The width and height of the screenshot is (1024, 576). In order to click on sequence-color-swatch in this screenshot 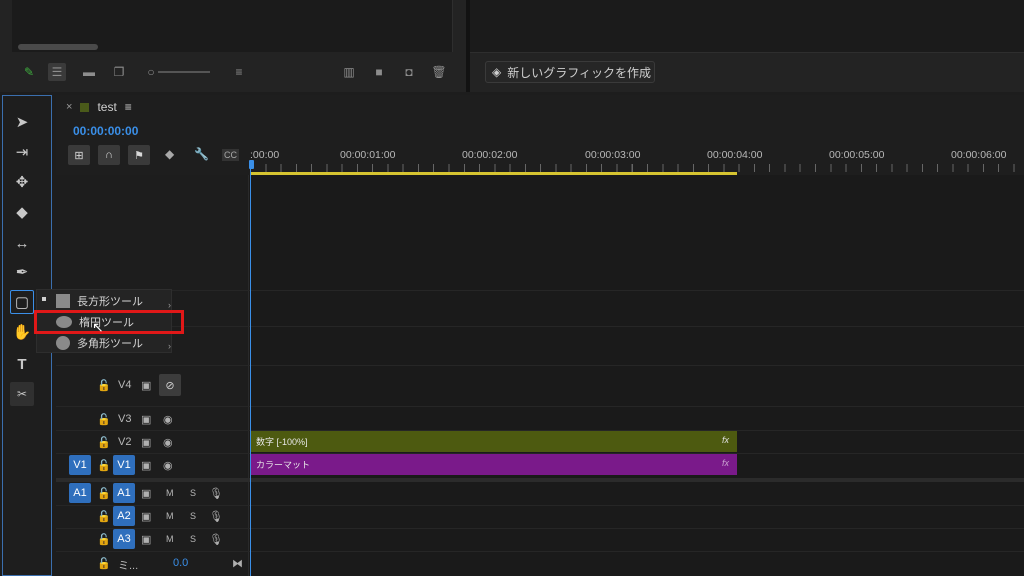, I will do `click(85, 107)`.